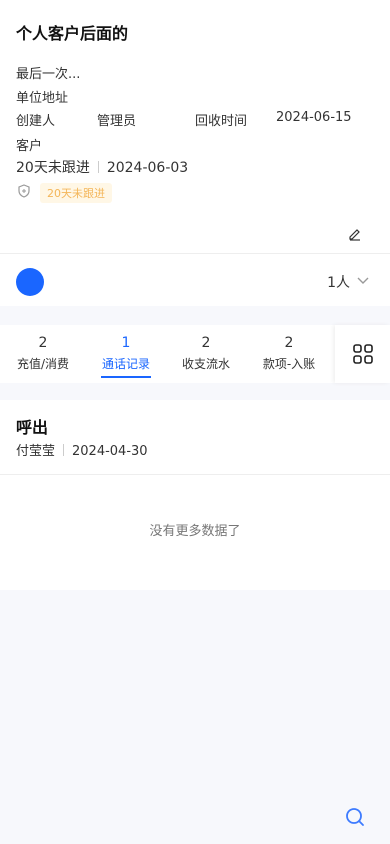 The width and height of the screenshot is (390, 844). I want to click on tab-call-records: 1 通话记录, so click(126, 356).